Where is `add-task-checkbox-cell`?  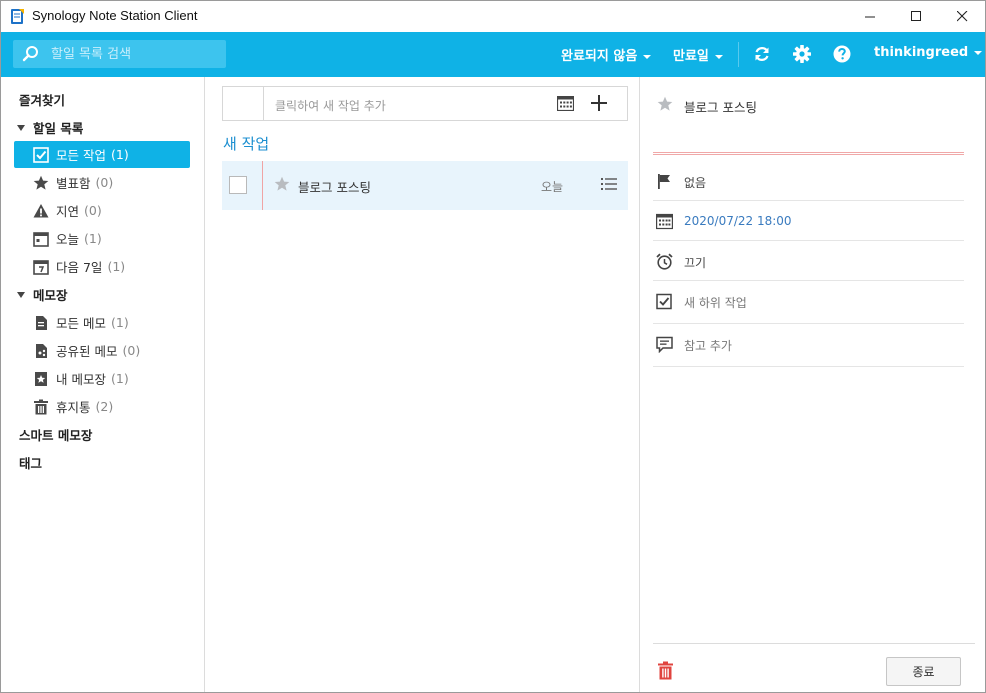 add-task-checkbox-cell is located at coordinates (243, 103).